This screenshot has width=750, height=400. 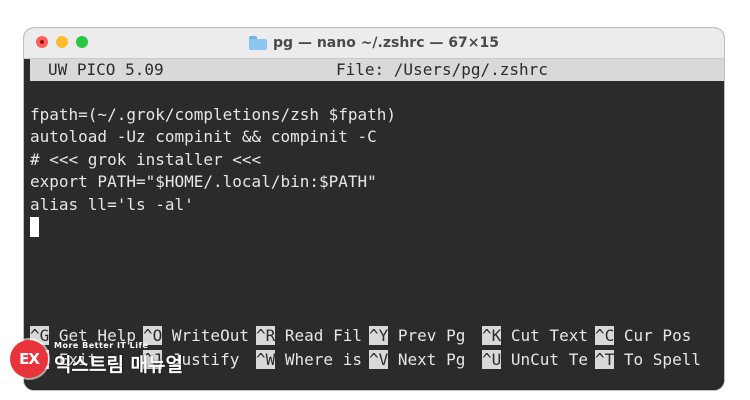 I want to click on text-cursor, so click(x=34, y=226).